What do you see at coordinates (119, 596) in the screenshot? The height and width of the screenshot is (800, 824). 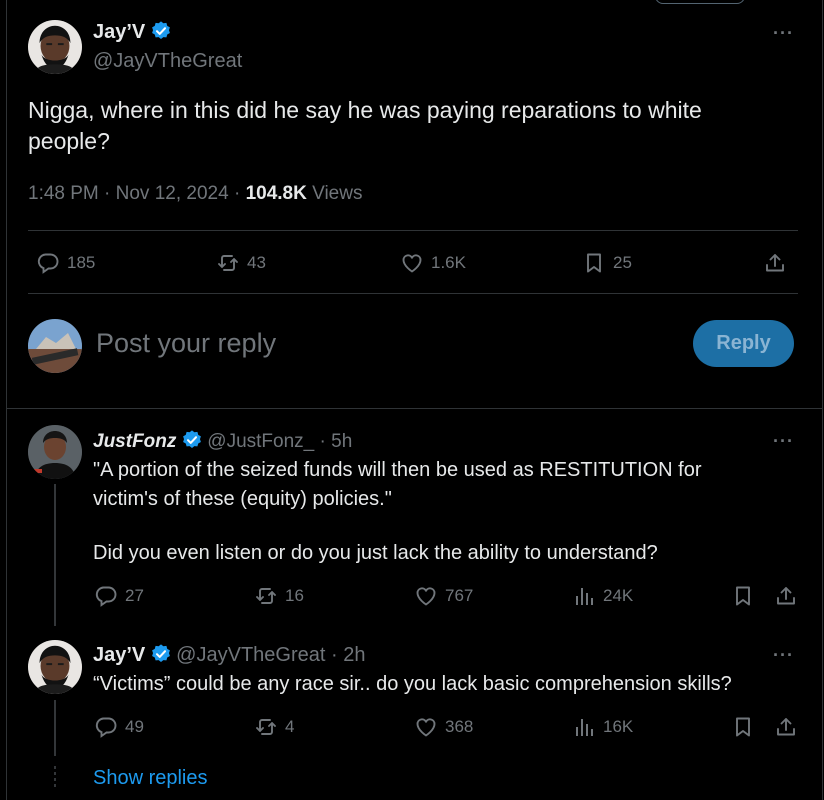 I see `reply-action: 27` at bounding box center [119, 596].